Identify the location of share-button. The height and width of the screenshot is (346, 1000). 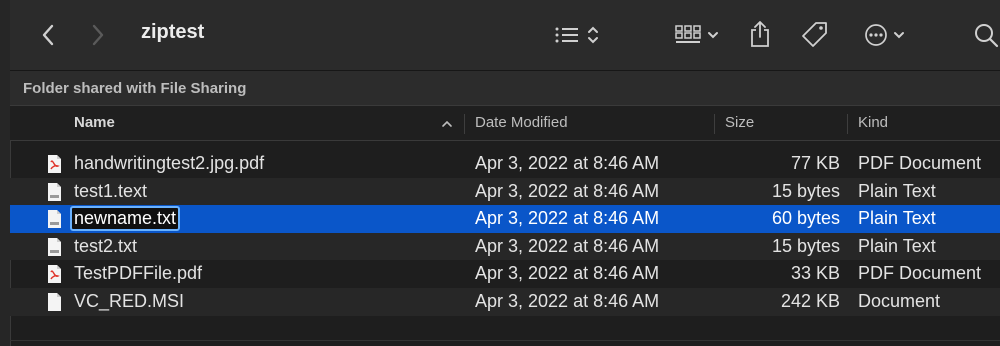
(760, 34).